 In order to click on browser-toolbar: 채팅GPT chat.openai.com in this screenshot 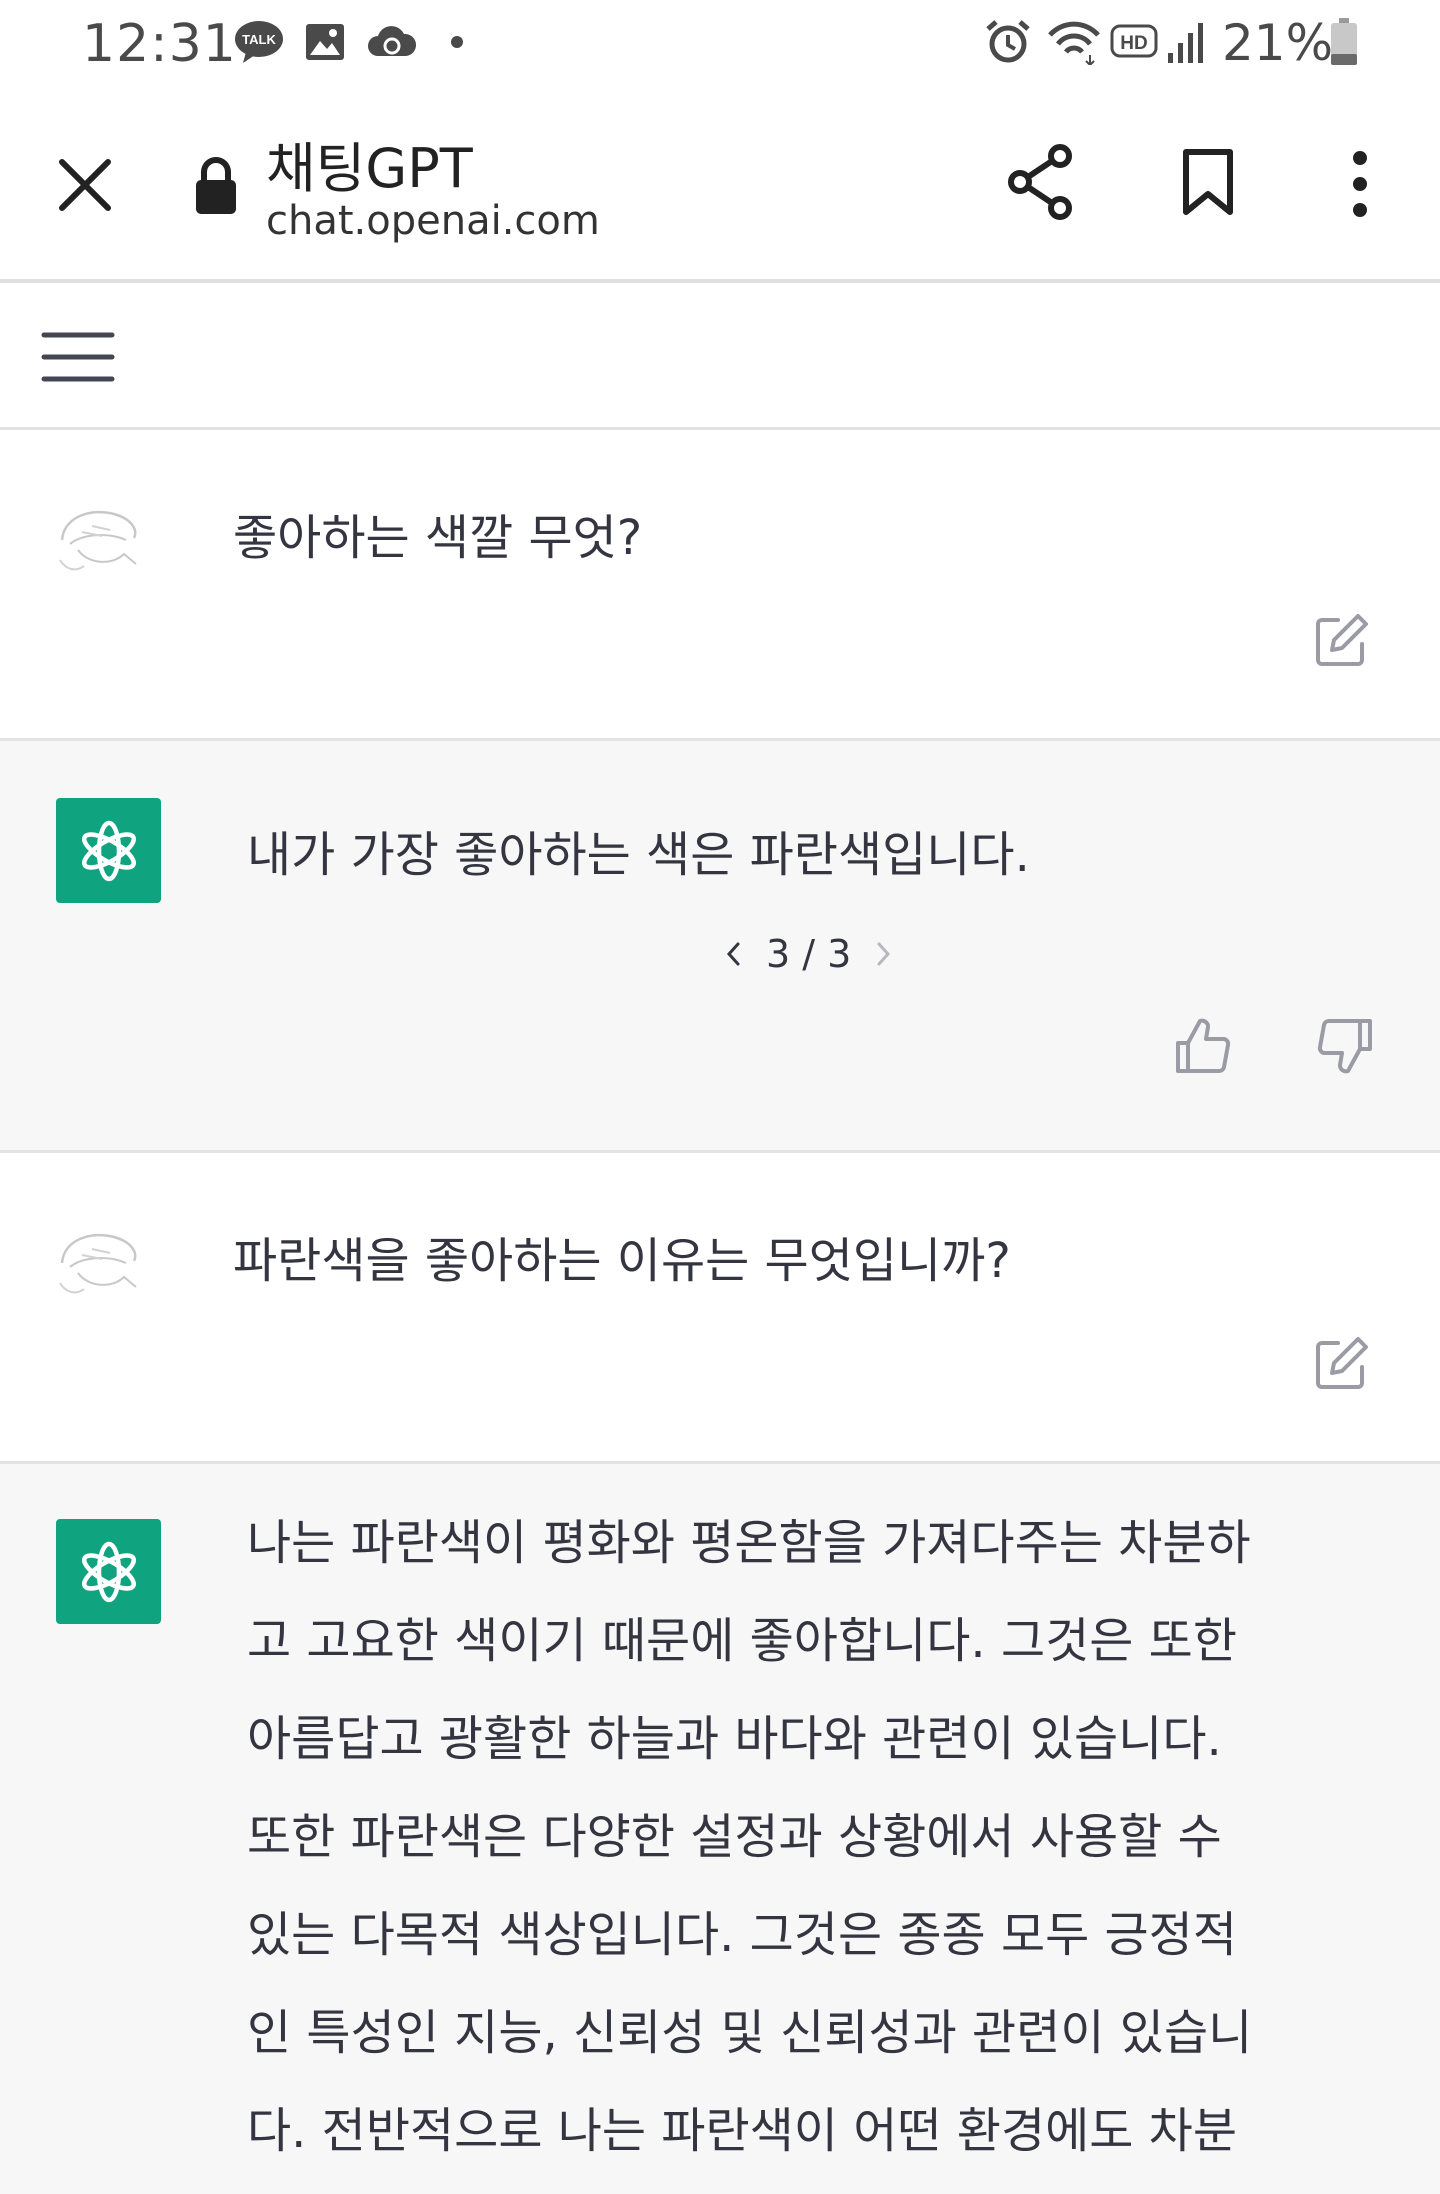, I will do `click(720, 186)`.